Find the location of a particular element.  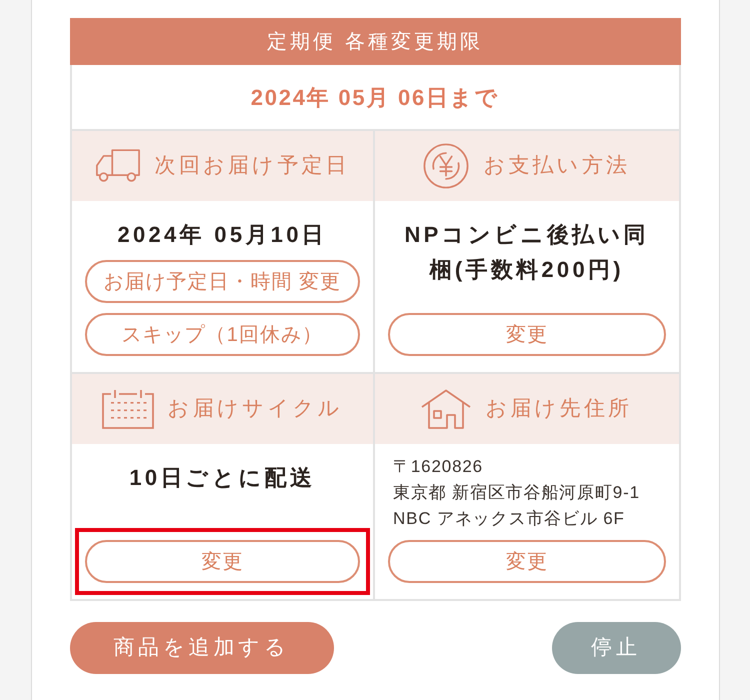

secondary-button: 停止 is located at coordinates (616, 648).